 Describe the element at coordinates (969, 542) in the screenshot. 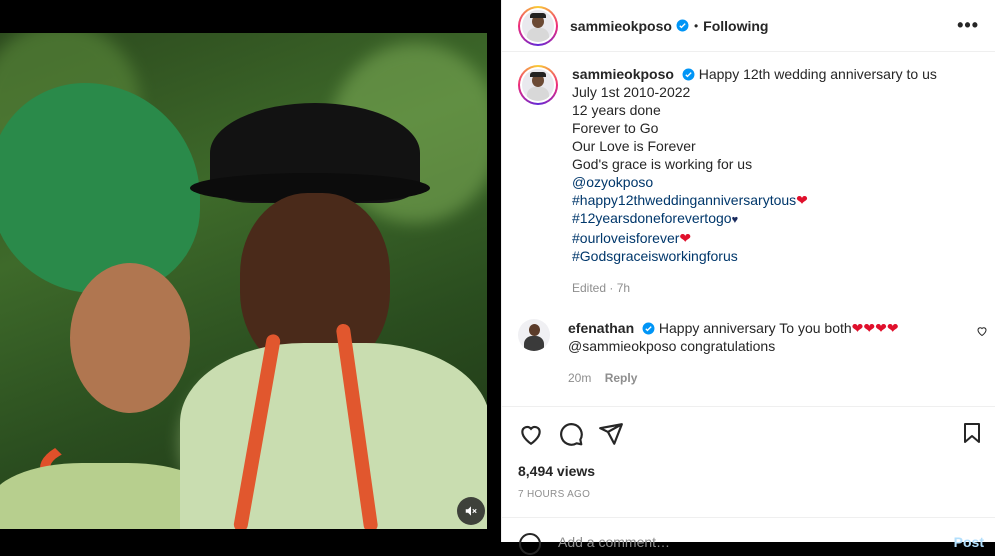

I see `post-comment-button: Post` at that location.